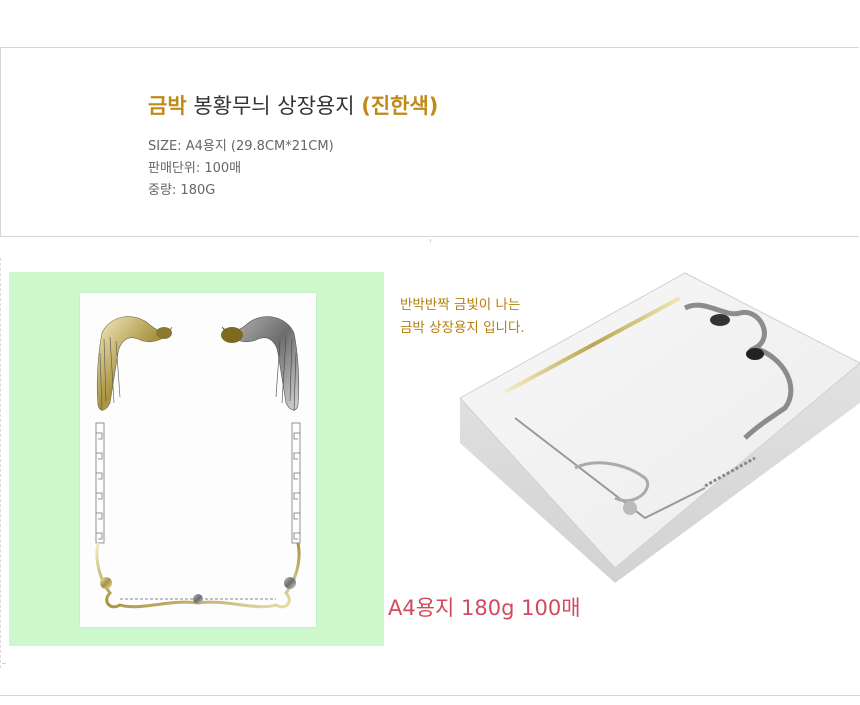 This screenshot has width=860, height=705. Describe the element at coordinates (182, 190) in the screenshot. I see `spec-weight: 중량: 180G` at that location.